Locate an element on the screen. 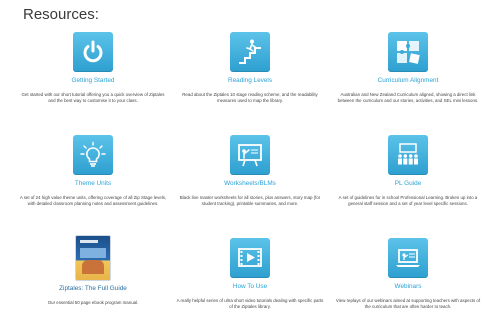 This screenshot has width=492, height=328. resource-title-link: Ziptales: The Full Guide is located at coordinates (93, 288).